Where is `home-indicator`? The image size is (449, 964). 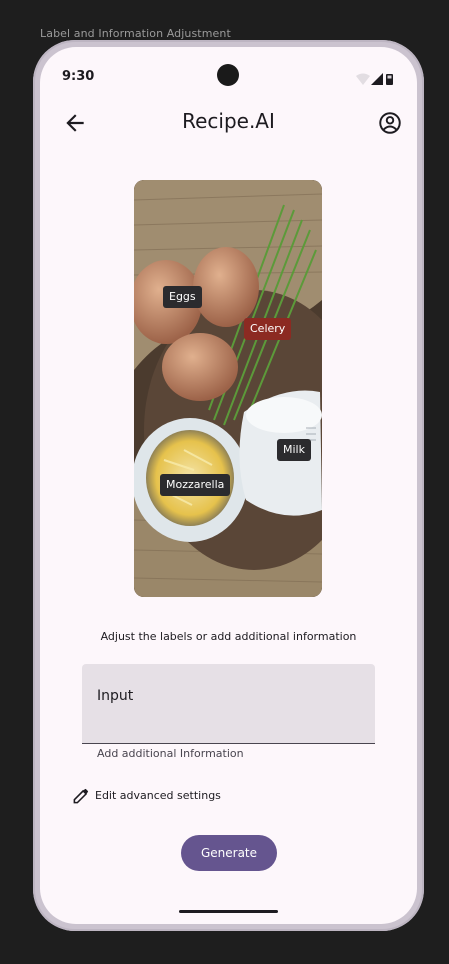 home-indicator is located at coordinates (228, 911).